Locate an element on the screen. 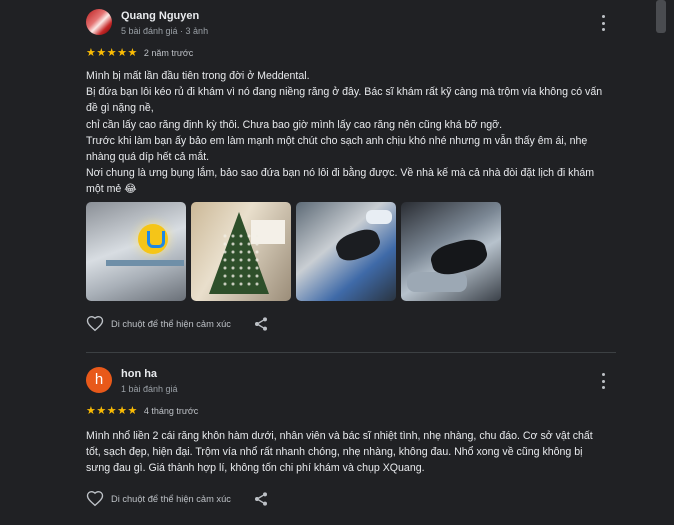 The height and width of the screenshot is (525, 674). rating-row: ★★★★★ 2 năm trước is located at coordinates (139, 52).